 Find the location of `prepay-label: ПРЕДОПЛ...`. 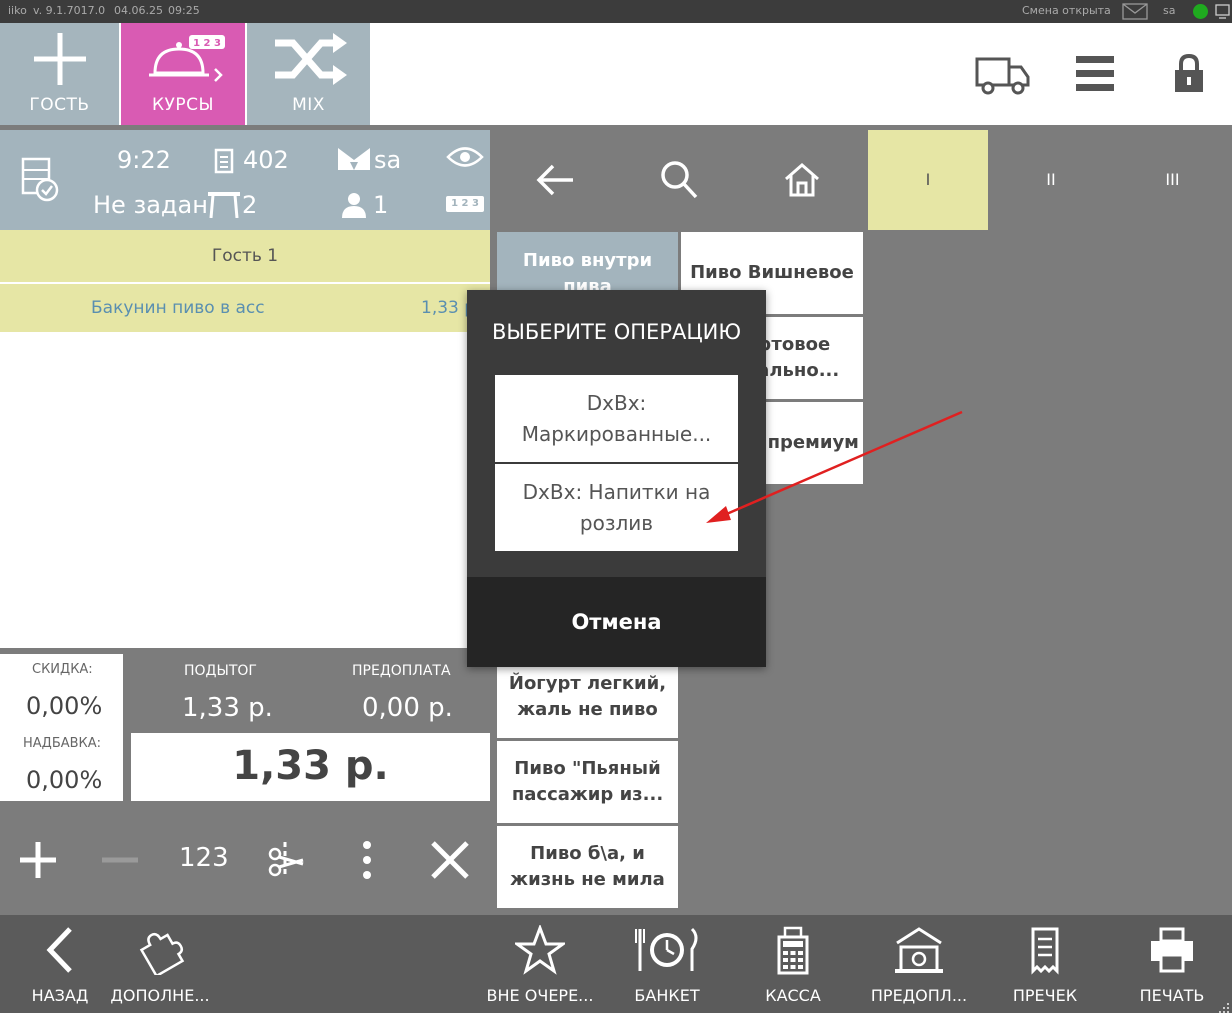

prepay-label: ПРЕДОПЛ... is located at coordinates (919, 995).